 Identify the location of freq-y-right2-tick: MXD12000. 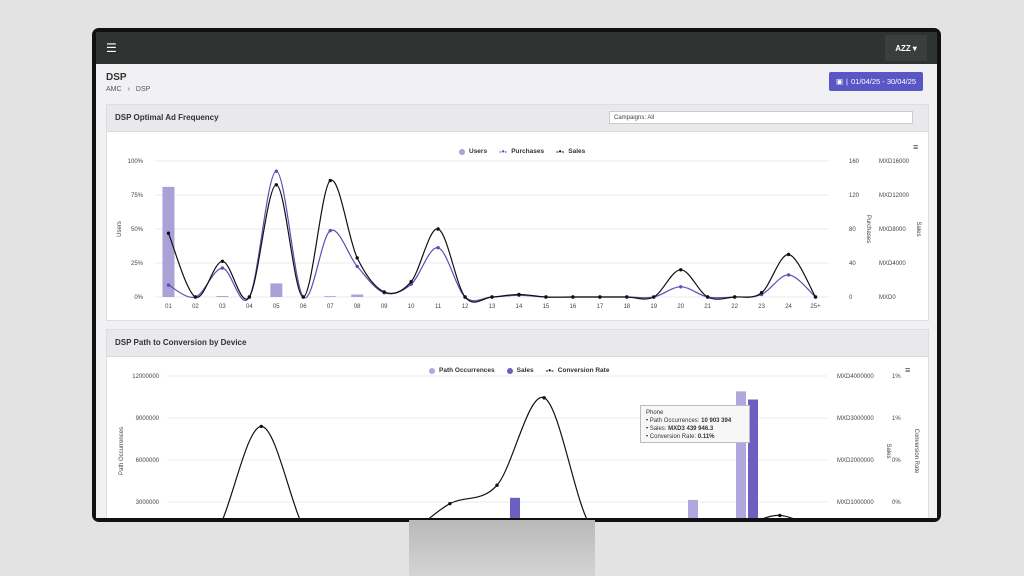
(894, 196).